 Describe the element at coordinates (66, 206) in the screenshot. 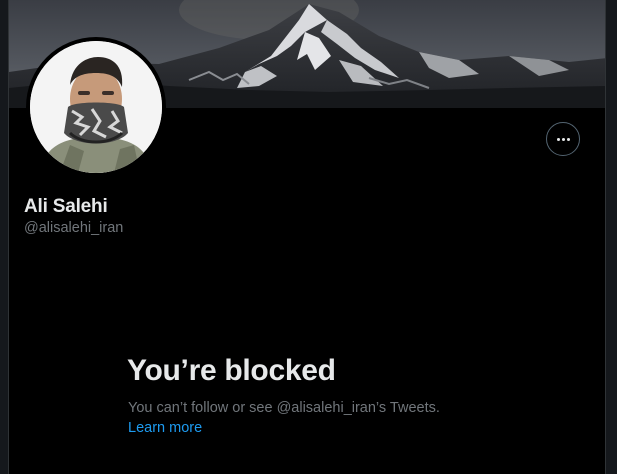

I see `profile-display-name: Ali Salehi` at that location.